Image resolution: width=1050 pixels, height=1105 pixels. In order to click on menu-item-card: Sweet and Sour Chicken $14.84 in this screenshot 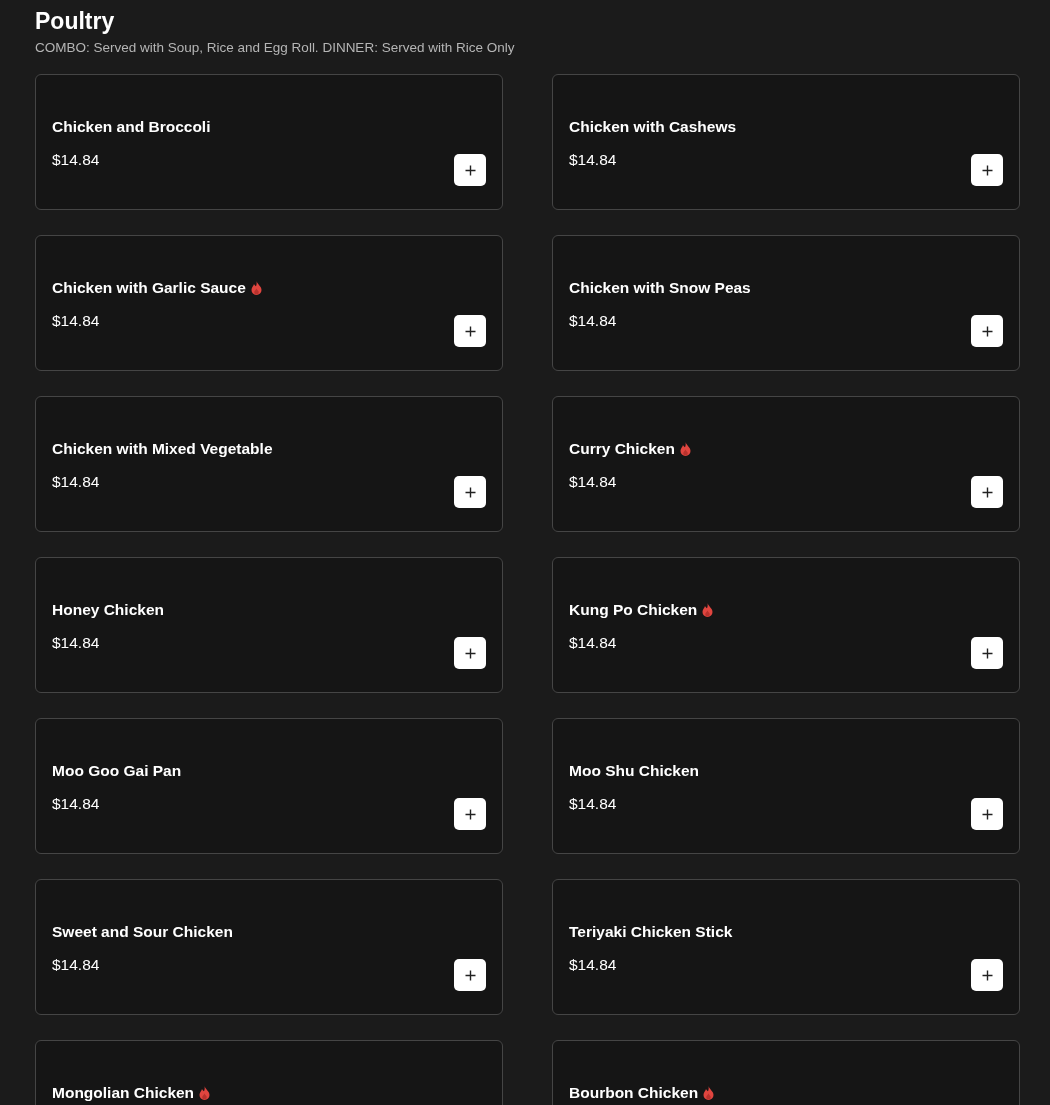, I will do `click(269, 947)`.